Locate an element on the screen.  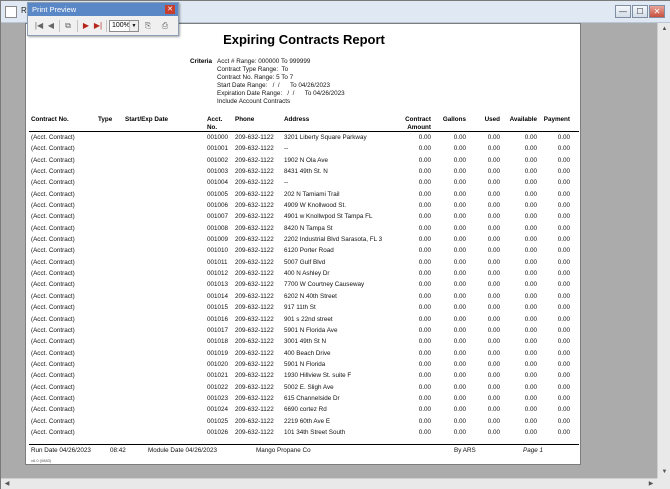
cell-acct-no: 001000 is located at coordinates (218, 137).